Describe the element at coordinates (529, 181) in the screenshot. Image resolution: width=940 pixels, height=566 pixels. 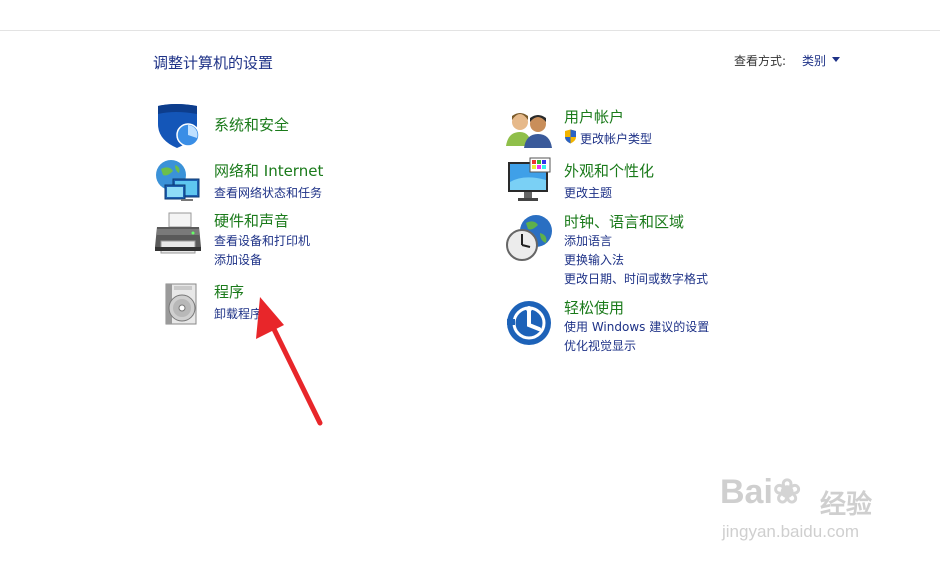
I see `monitor-palette-icon` at that location.